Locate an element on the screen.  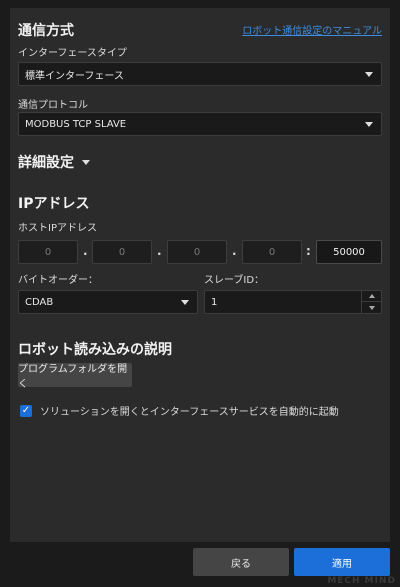
interface-type-value: 標準インターフェース is located at coordinates (74, 76).